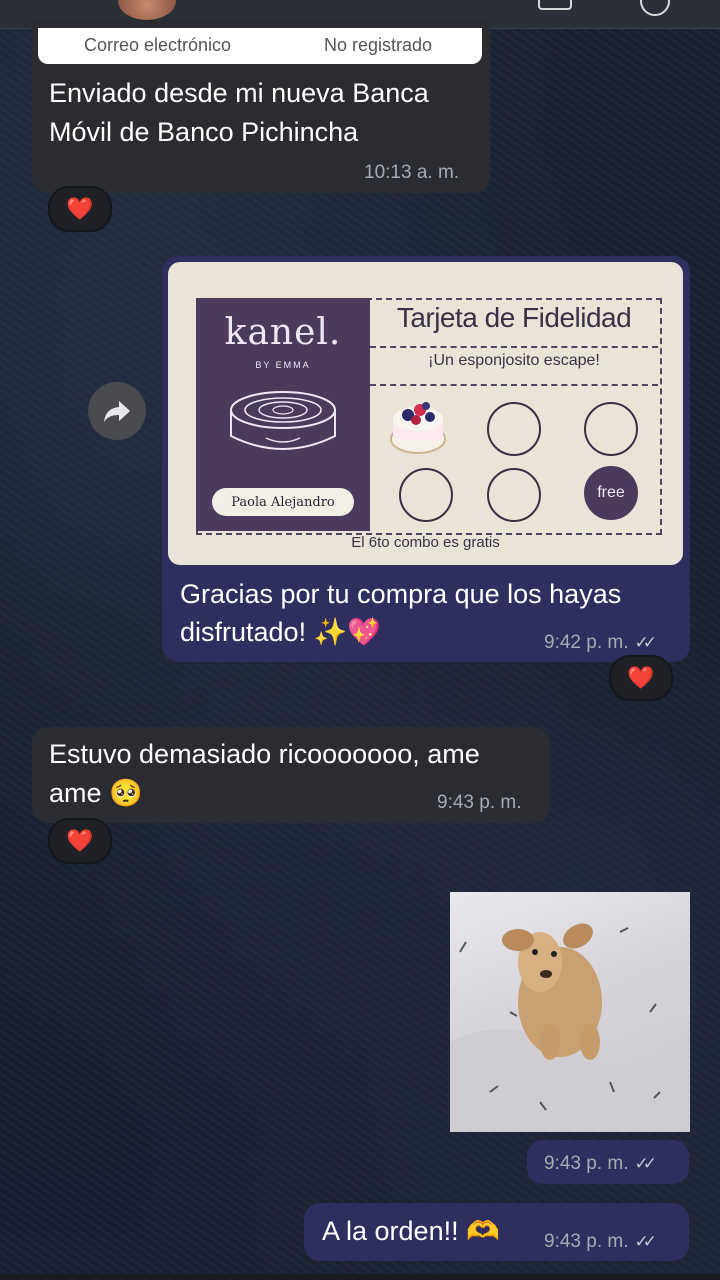  Describe the element at coordinates (418, 428) in the screenshot. I see `cake-stamp-icon` at that location.